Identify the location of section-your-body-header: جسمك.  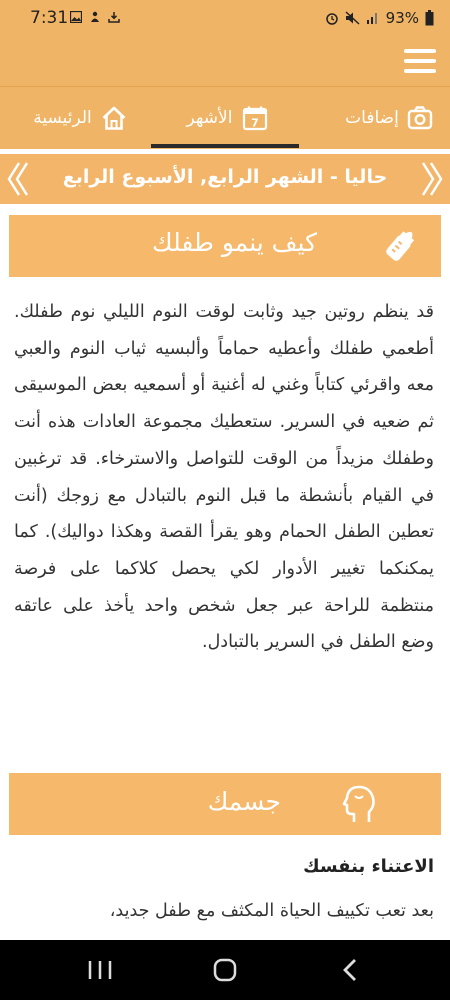
(225, 804).